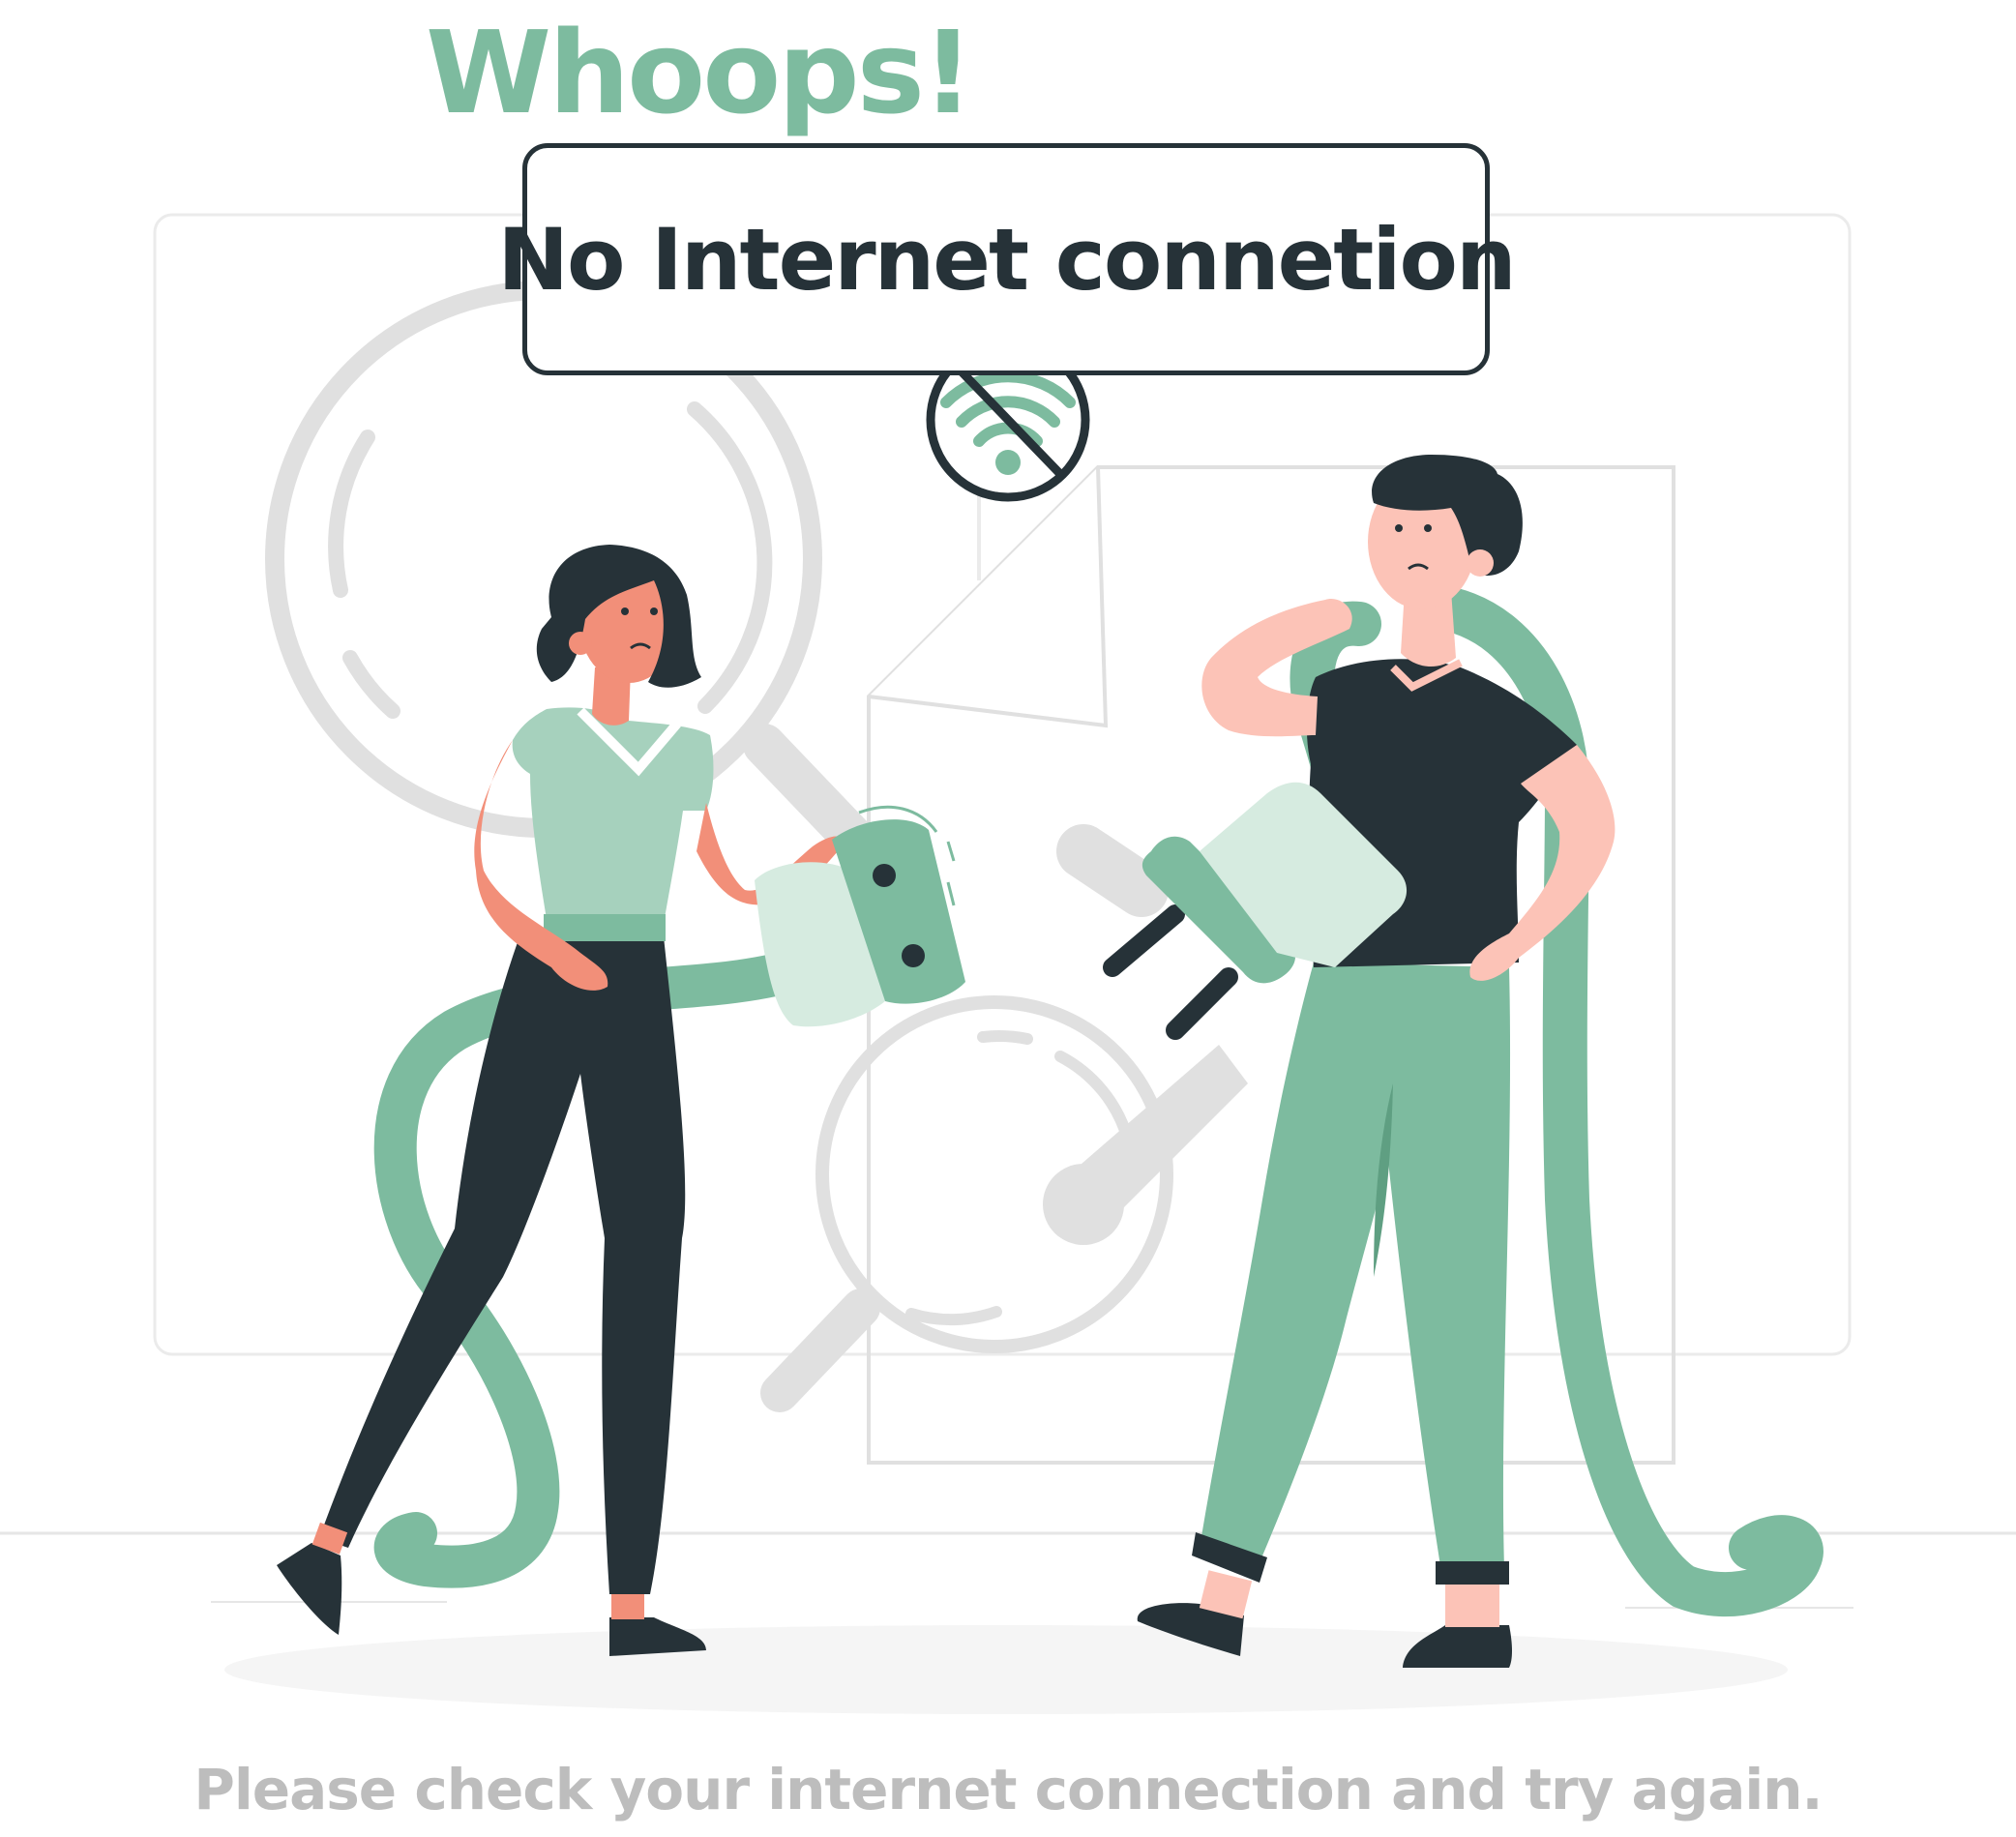  I want to click on status-banner: No Internet connetion, so click(1007, 259).